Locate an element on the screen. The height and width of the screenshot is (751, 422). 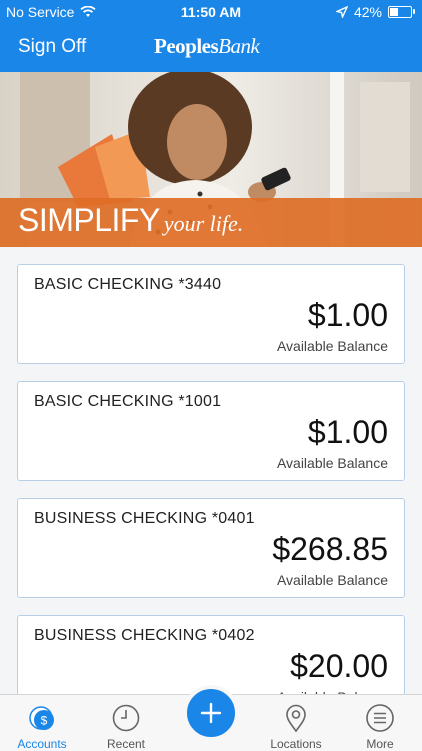
battery-percent: 42% is located at coordinates (367, 12).